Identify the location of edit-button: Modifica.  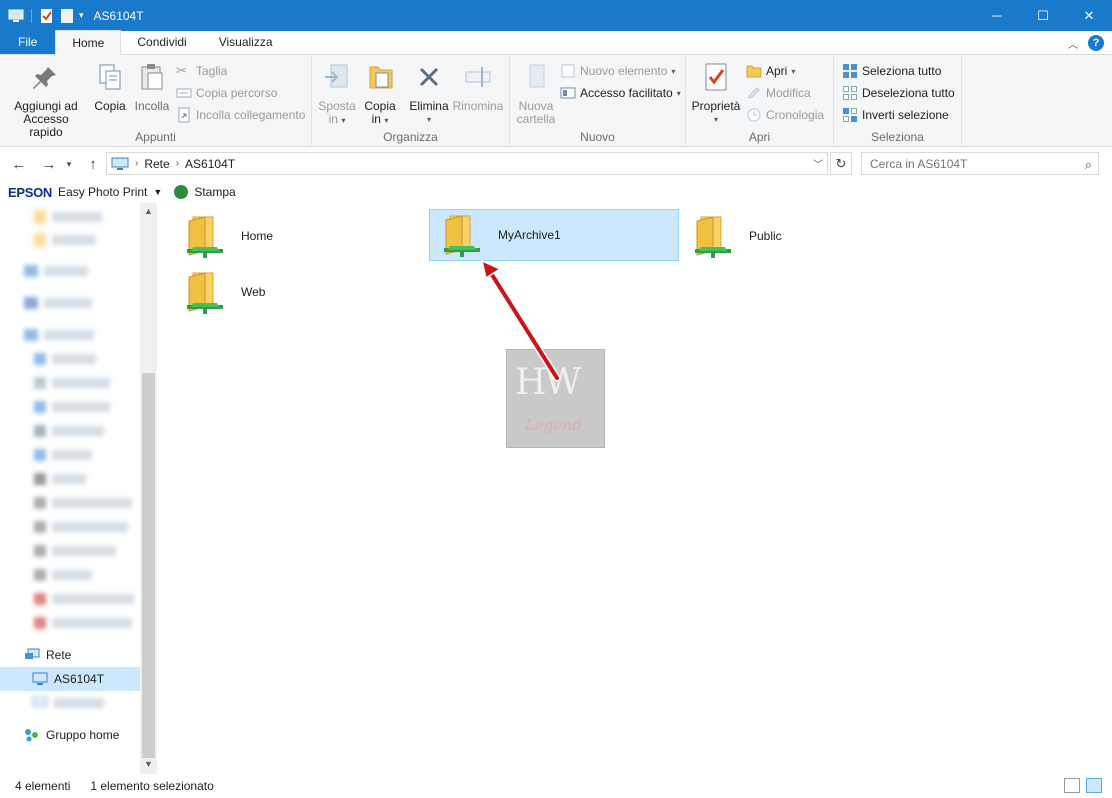
(778, 93).